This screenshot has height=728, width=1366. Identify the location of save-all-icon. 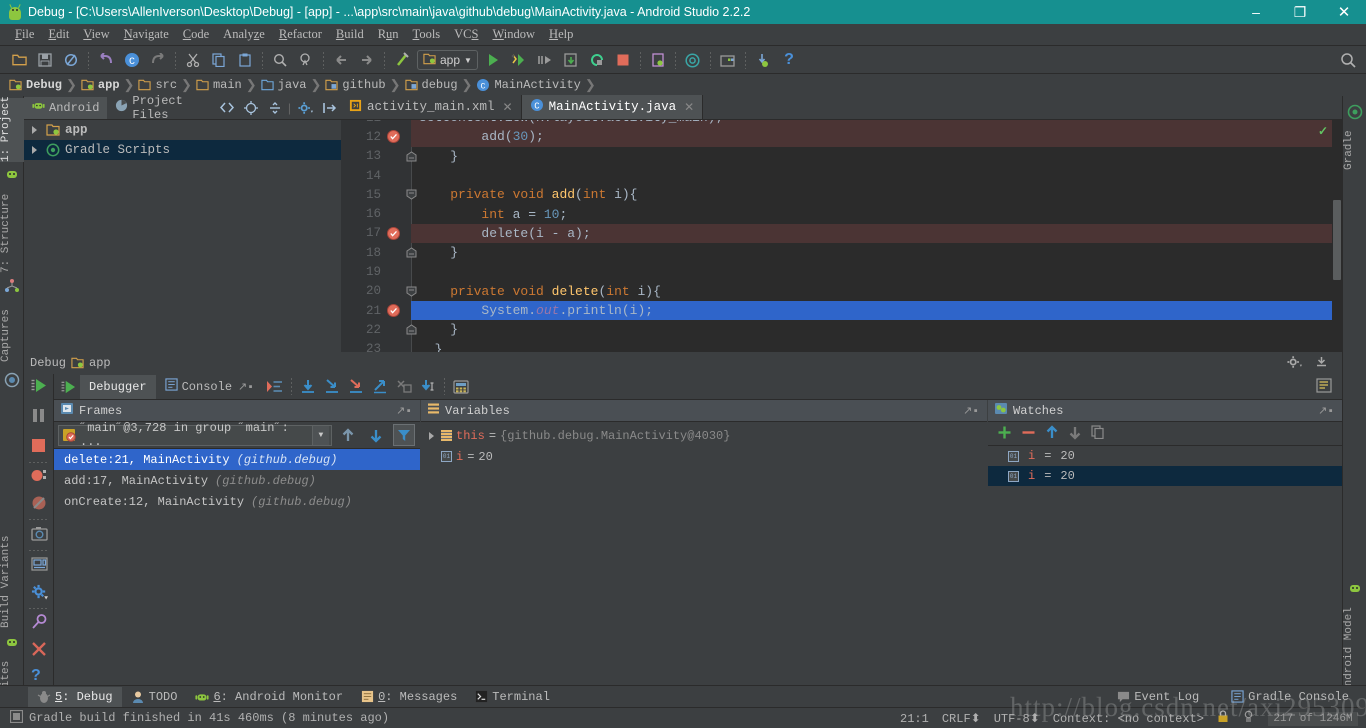
(45, 60).